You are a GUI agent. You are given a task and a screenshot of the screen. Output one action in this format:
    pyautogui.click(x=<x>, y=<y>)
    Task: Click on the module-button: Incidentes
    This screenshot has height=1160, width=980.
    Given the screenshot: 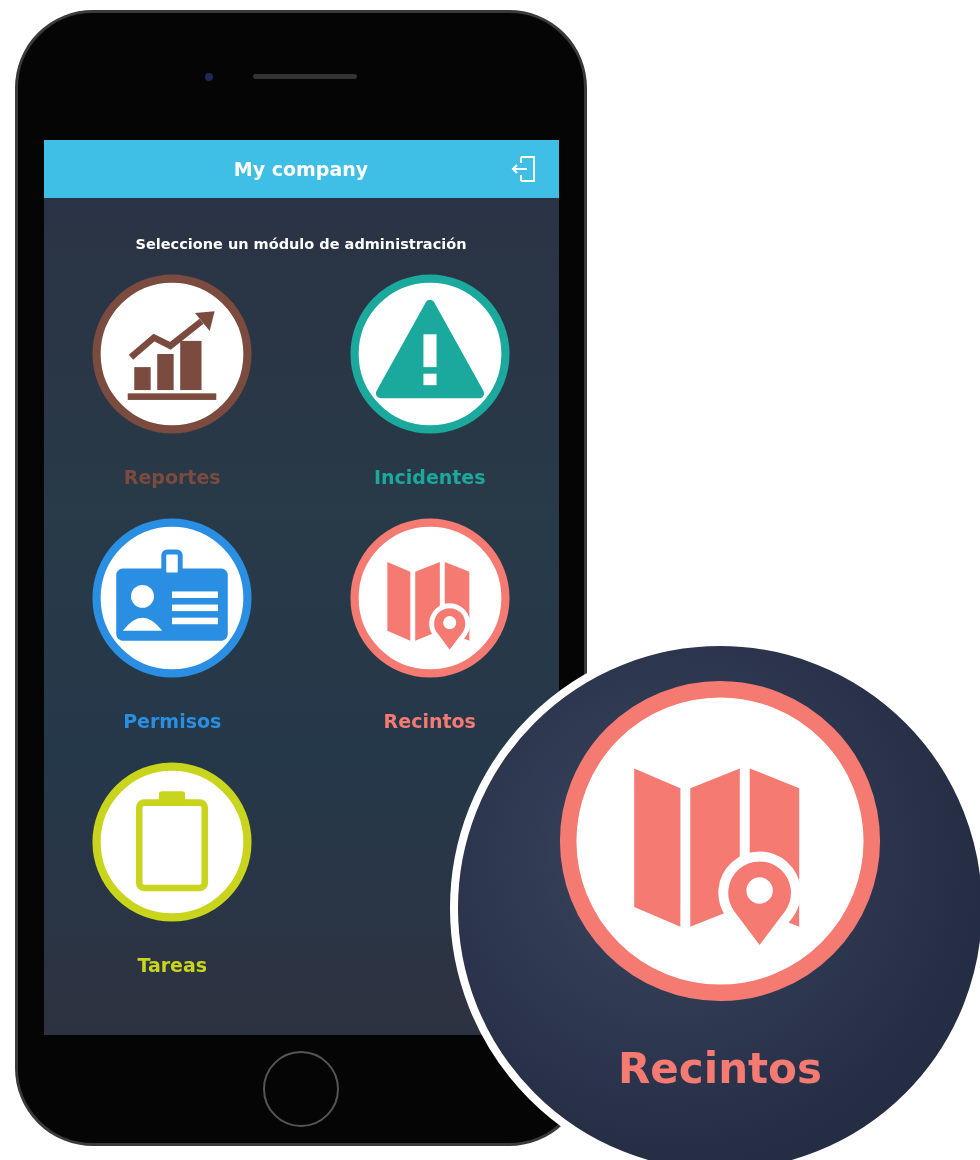 What is the action you would take?
    pyautogui.click(x=429, y=380)
    